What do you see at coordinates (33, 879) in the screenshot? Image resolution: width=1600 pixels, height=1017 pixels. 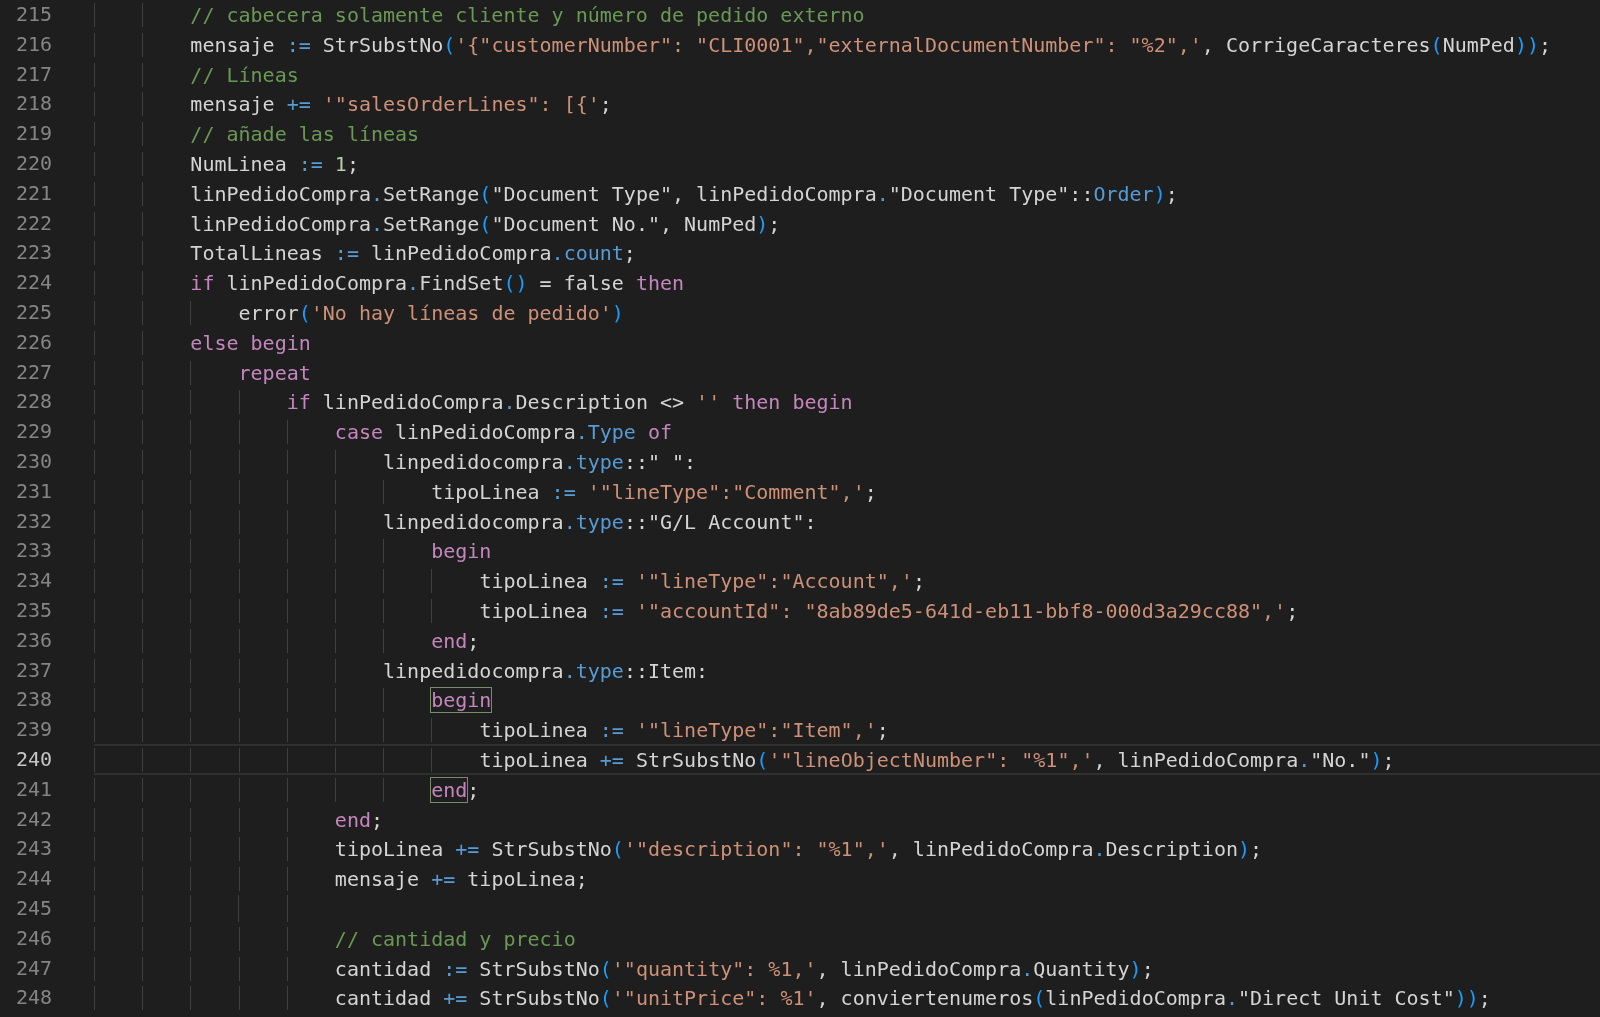 I see `line-number: 244` at bounding box center [33, 879].